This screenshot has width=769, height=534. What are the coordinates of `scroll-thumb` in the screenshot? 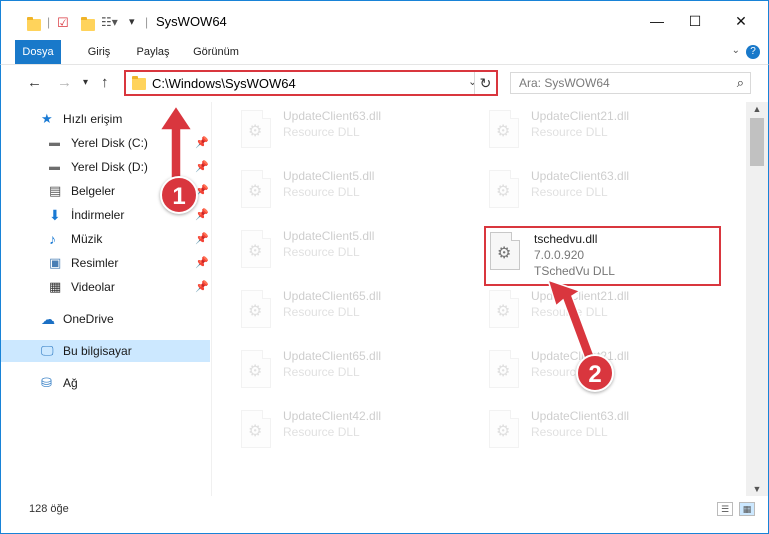 It's located at (757, 142).